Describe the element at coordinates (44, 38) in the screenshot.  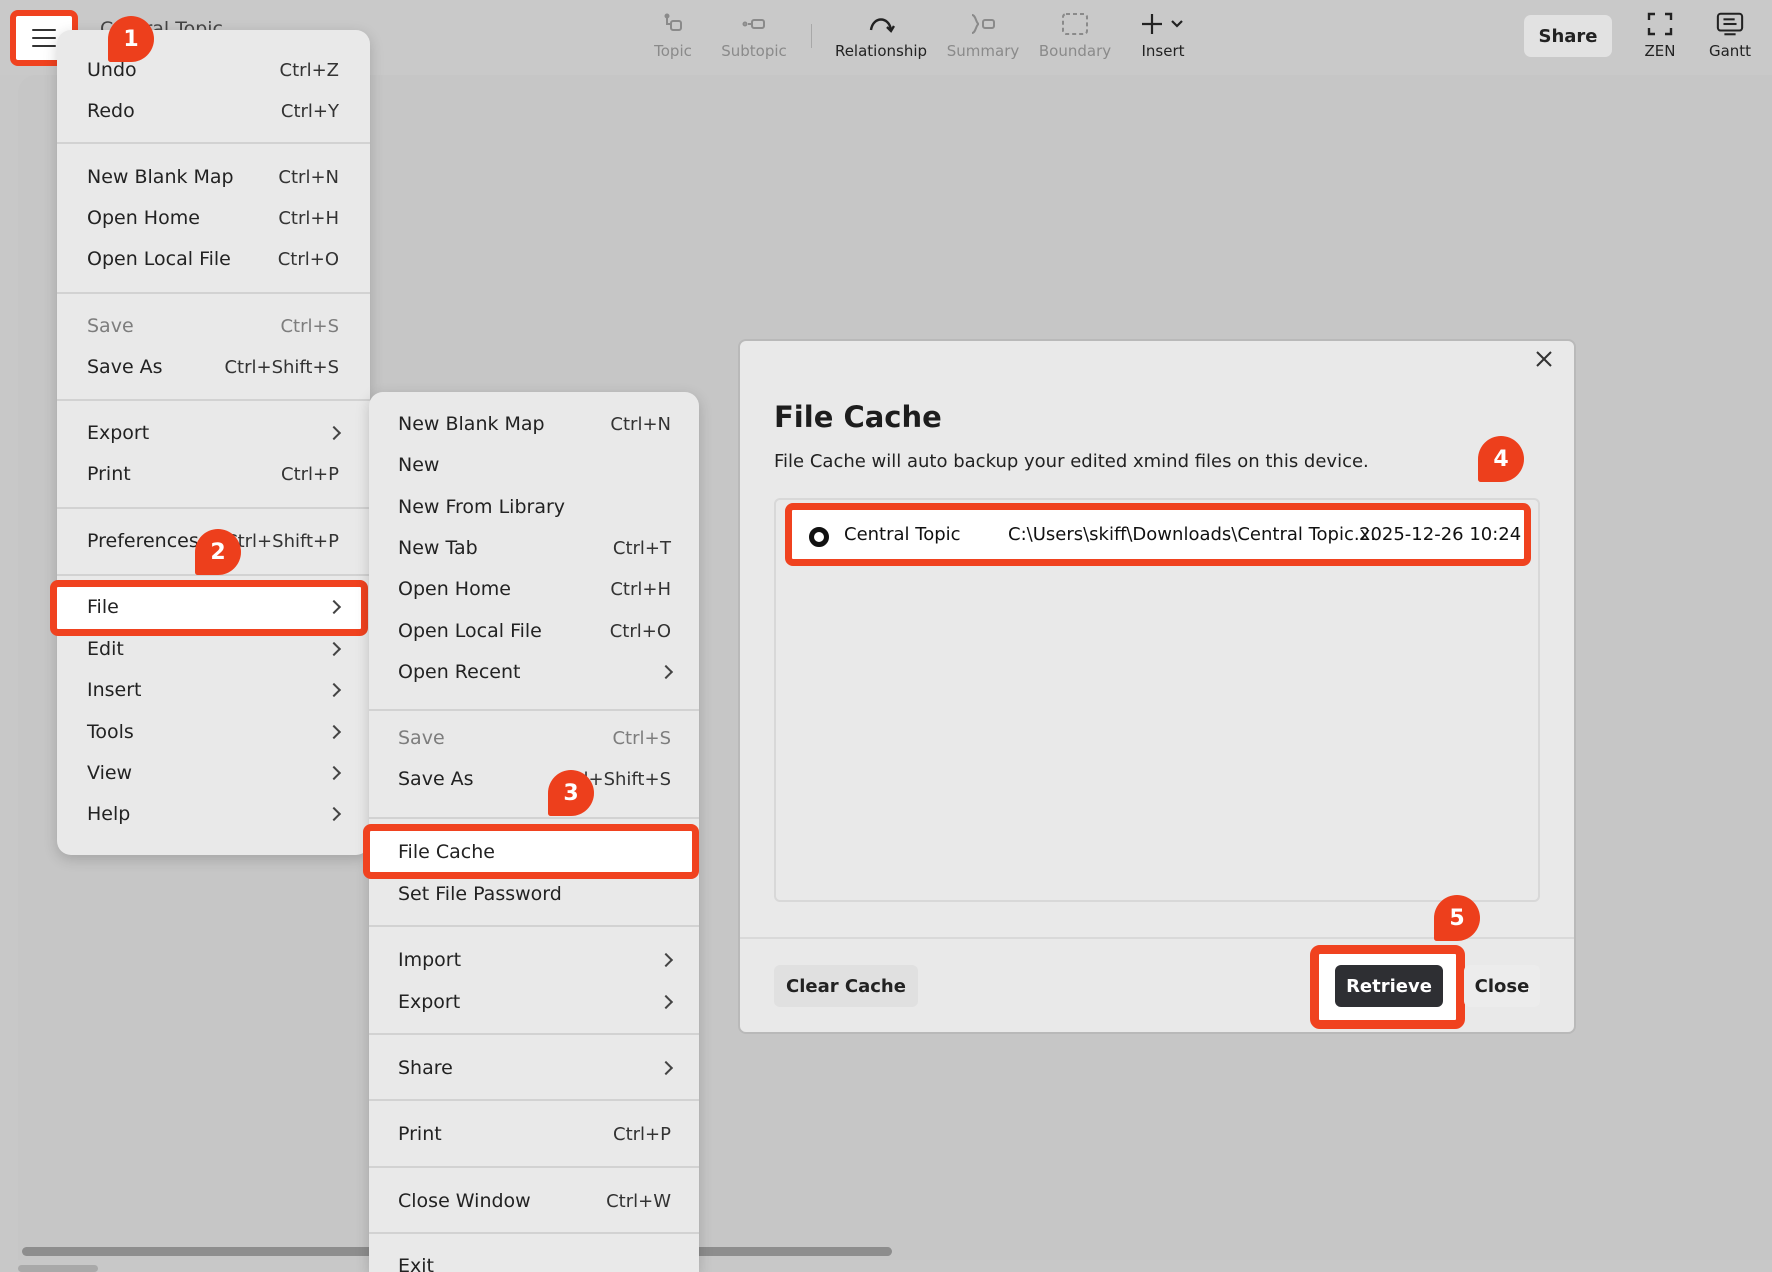
I see `hamburger-icon` at that location.